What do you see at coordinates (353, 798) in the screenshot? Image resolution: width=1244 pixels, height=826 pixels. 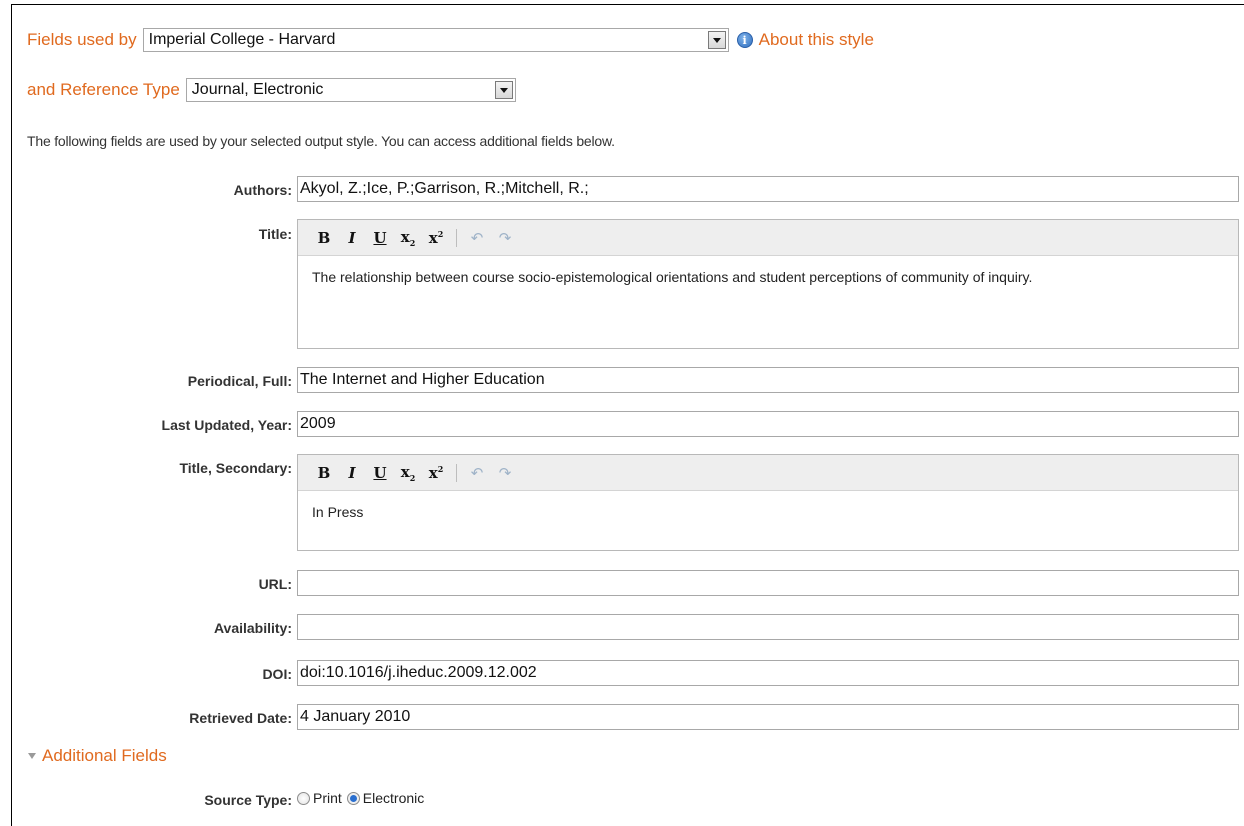 I see `electronic-radio` at bounding box center [353, 798].